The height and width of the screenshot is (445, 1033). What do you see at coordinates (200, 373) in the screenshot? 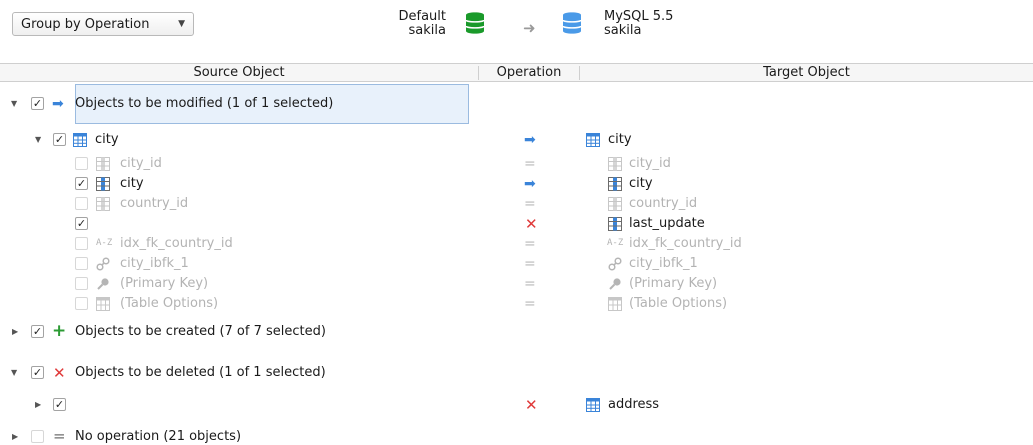
I see `group-deleted-label: Objects to be deleted (1 of 1 selected)` at bounding box center [200, 373].